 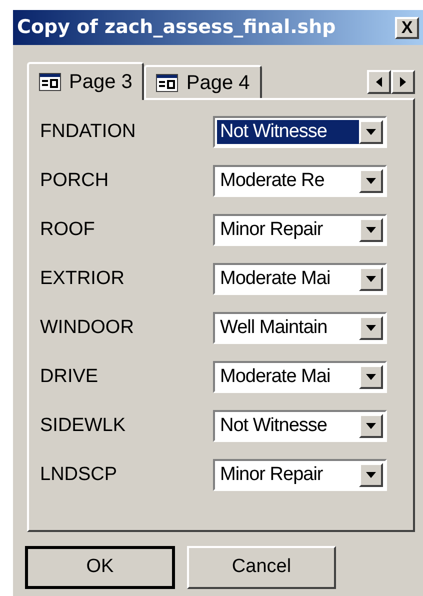 What do you see at coordinates (407, 27) in the screenshot?
I see `close-button: X` at bounding box center [407, 27].